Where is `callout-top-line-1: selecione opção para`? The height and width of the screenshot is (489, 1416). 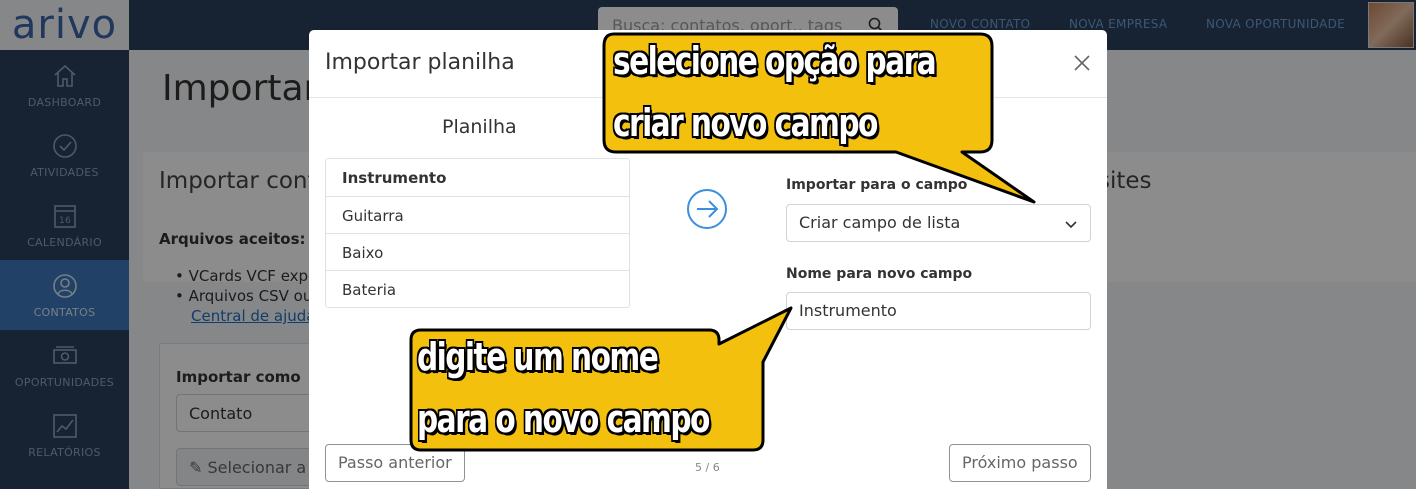 callout-top-line-1: selecione opção para is located at coordinates (775, 61).